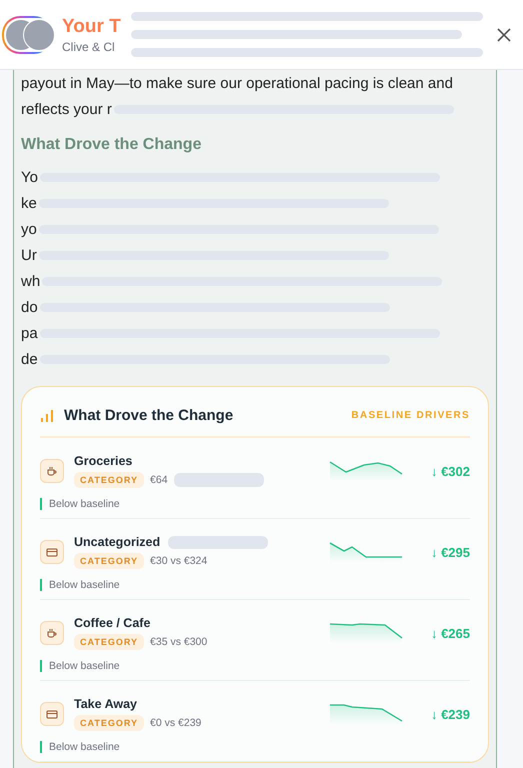 This screenshot has height=768, width=523. Describe the element at coordinates (29, 359) in the screenshot. I see `paragraph-line: de` at that location.